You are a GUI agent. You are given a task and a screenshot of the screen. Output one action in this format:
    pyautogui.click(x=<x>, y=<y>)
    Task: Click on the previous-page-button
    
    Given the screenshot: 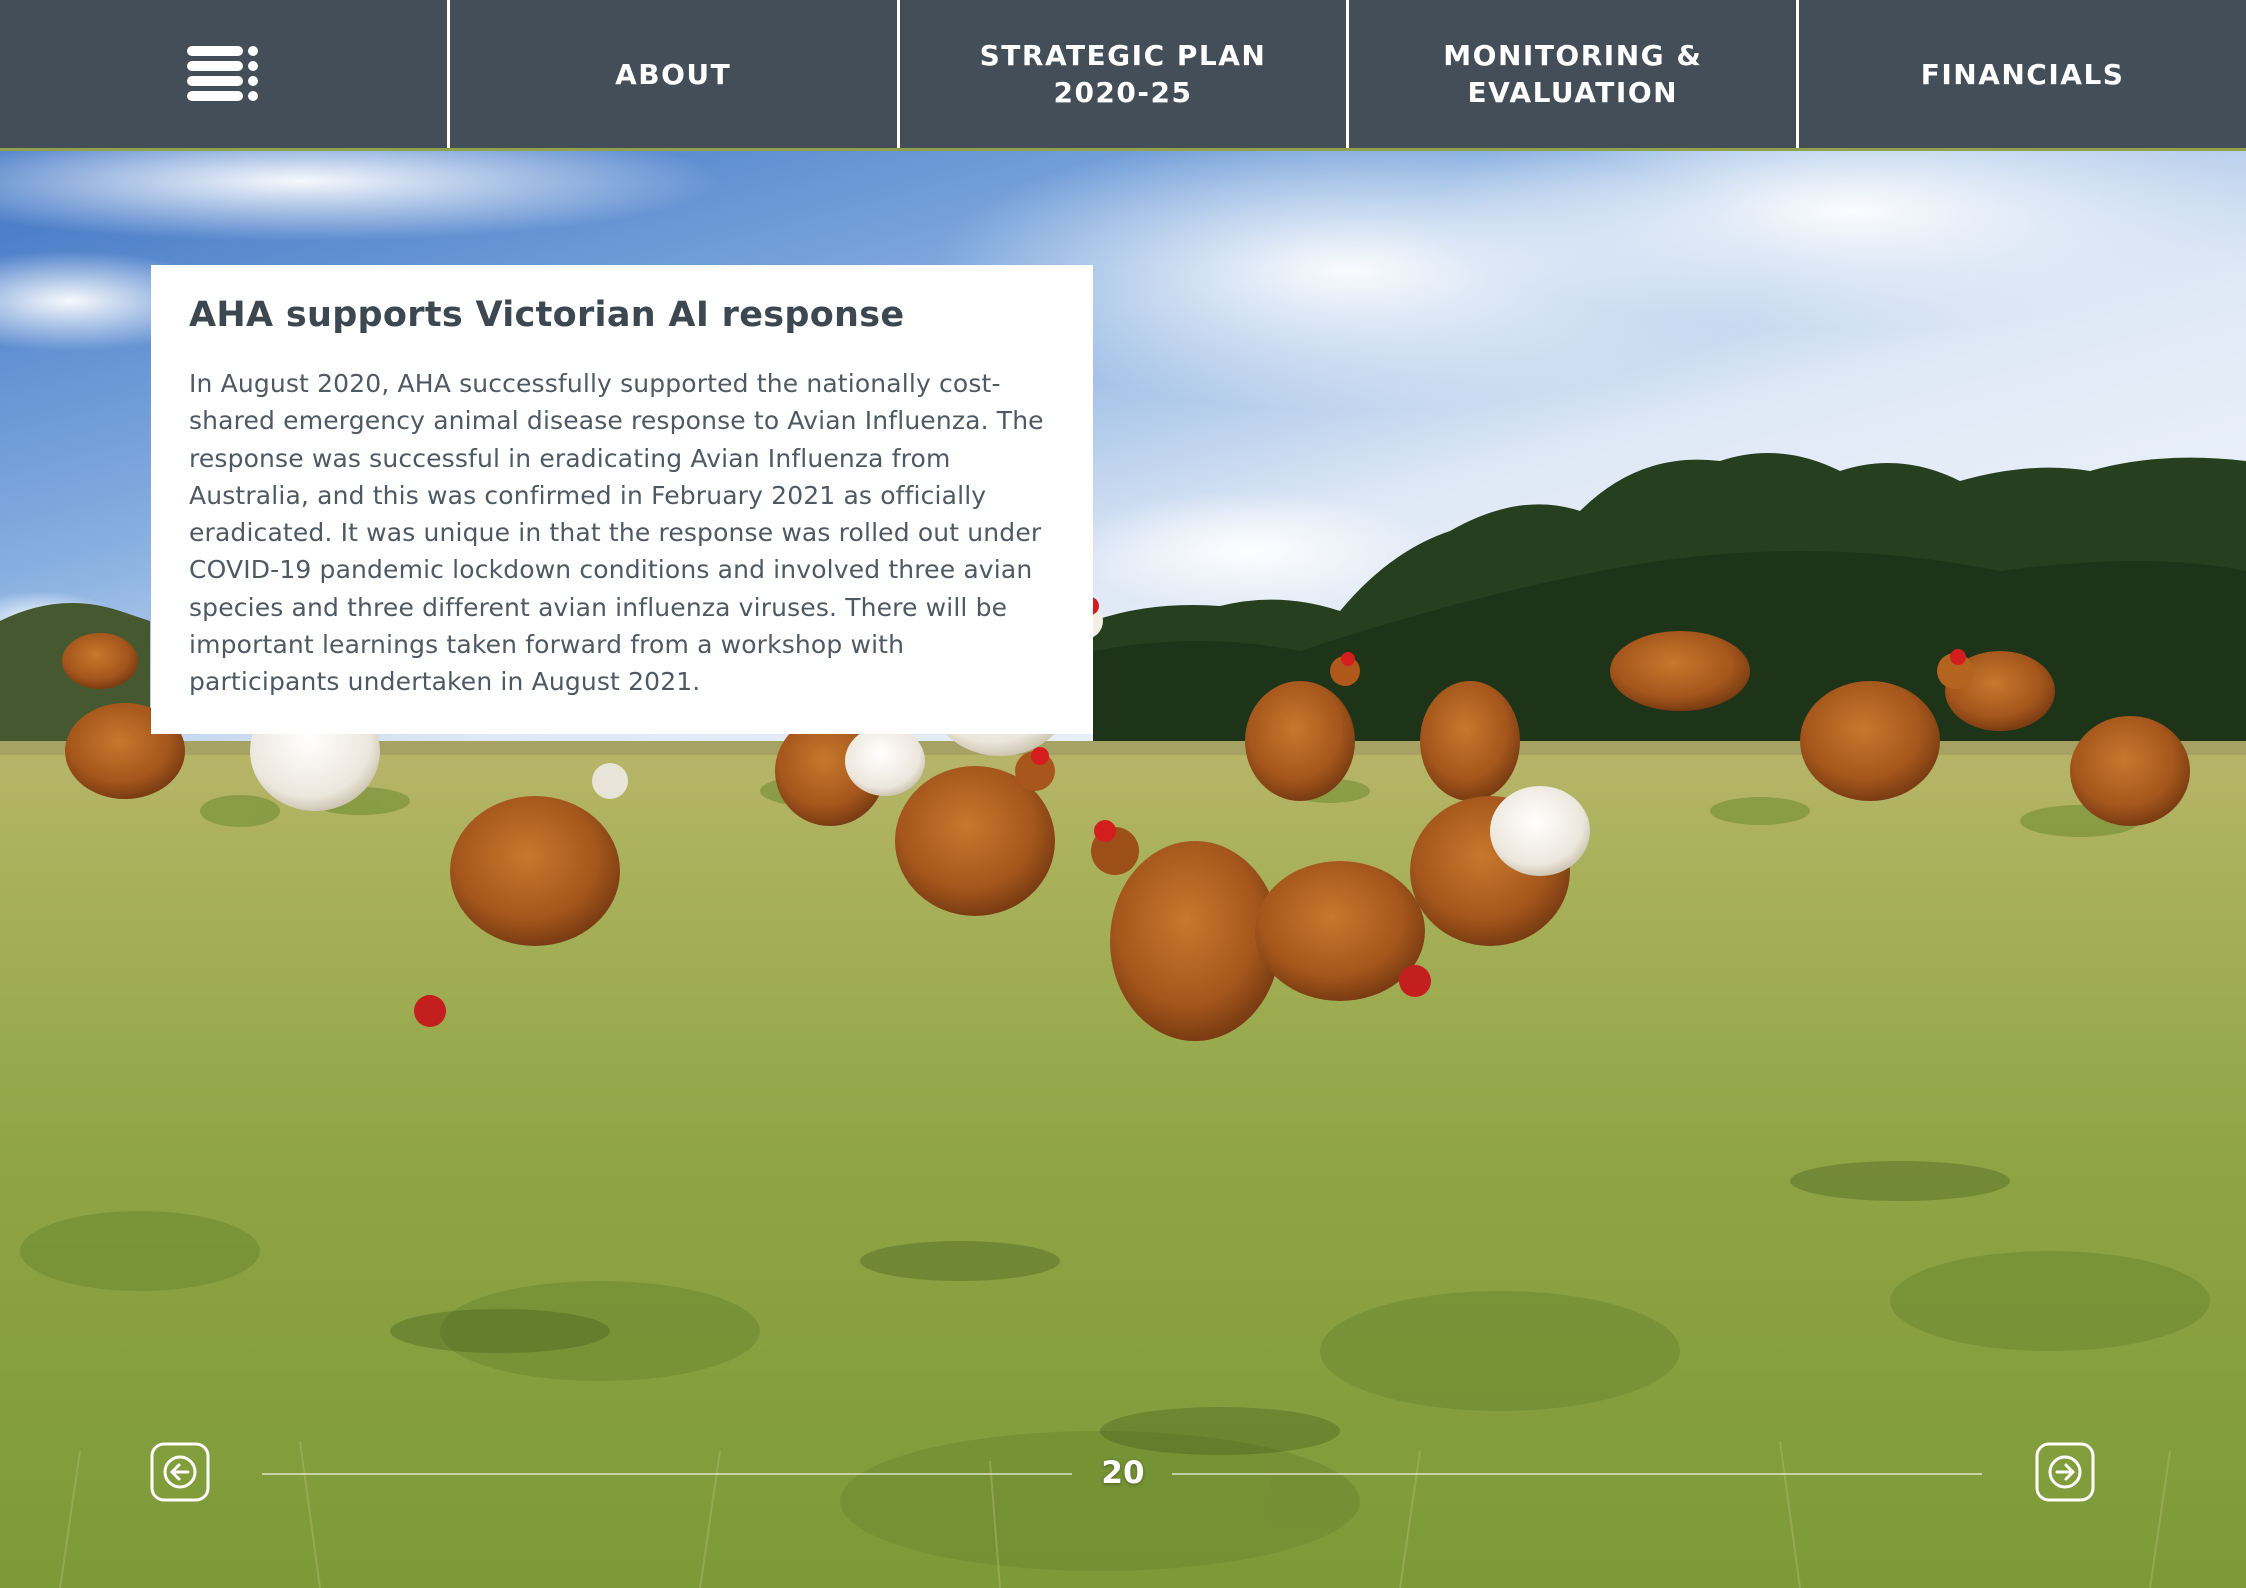 What is the action you would take?
    pyautogui.click(x=180, y=1472)
    